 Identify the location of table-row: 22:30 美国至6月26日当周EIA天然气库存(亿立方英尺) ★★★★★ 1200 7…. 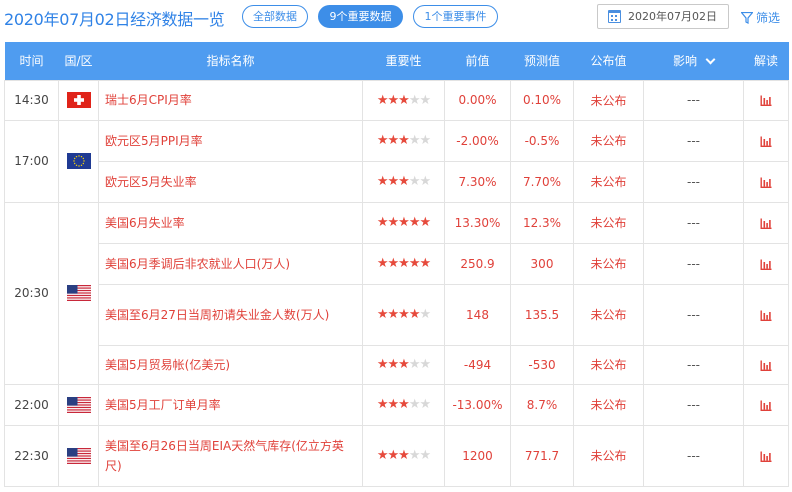
(396, 455).